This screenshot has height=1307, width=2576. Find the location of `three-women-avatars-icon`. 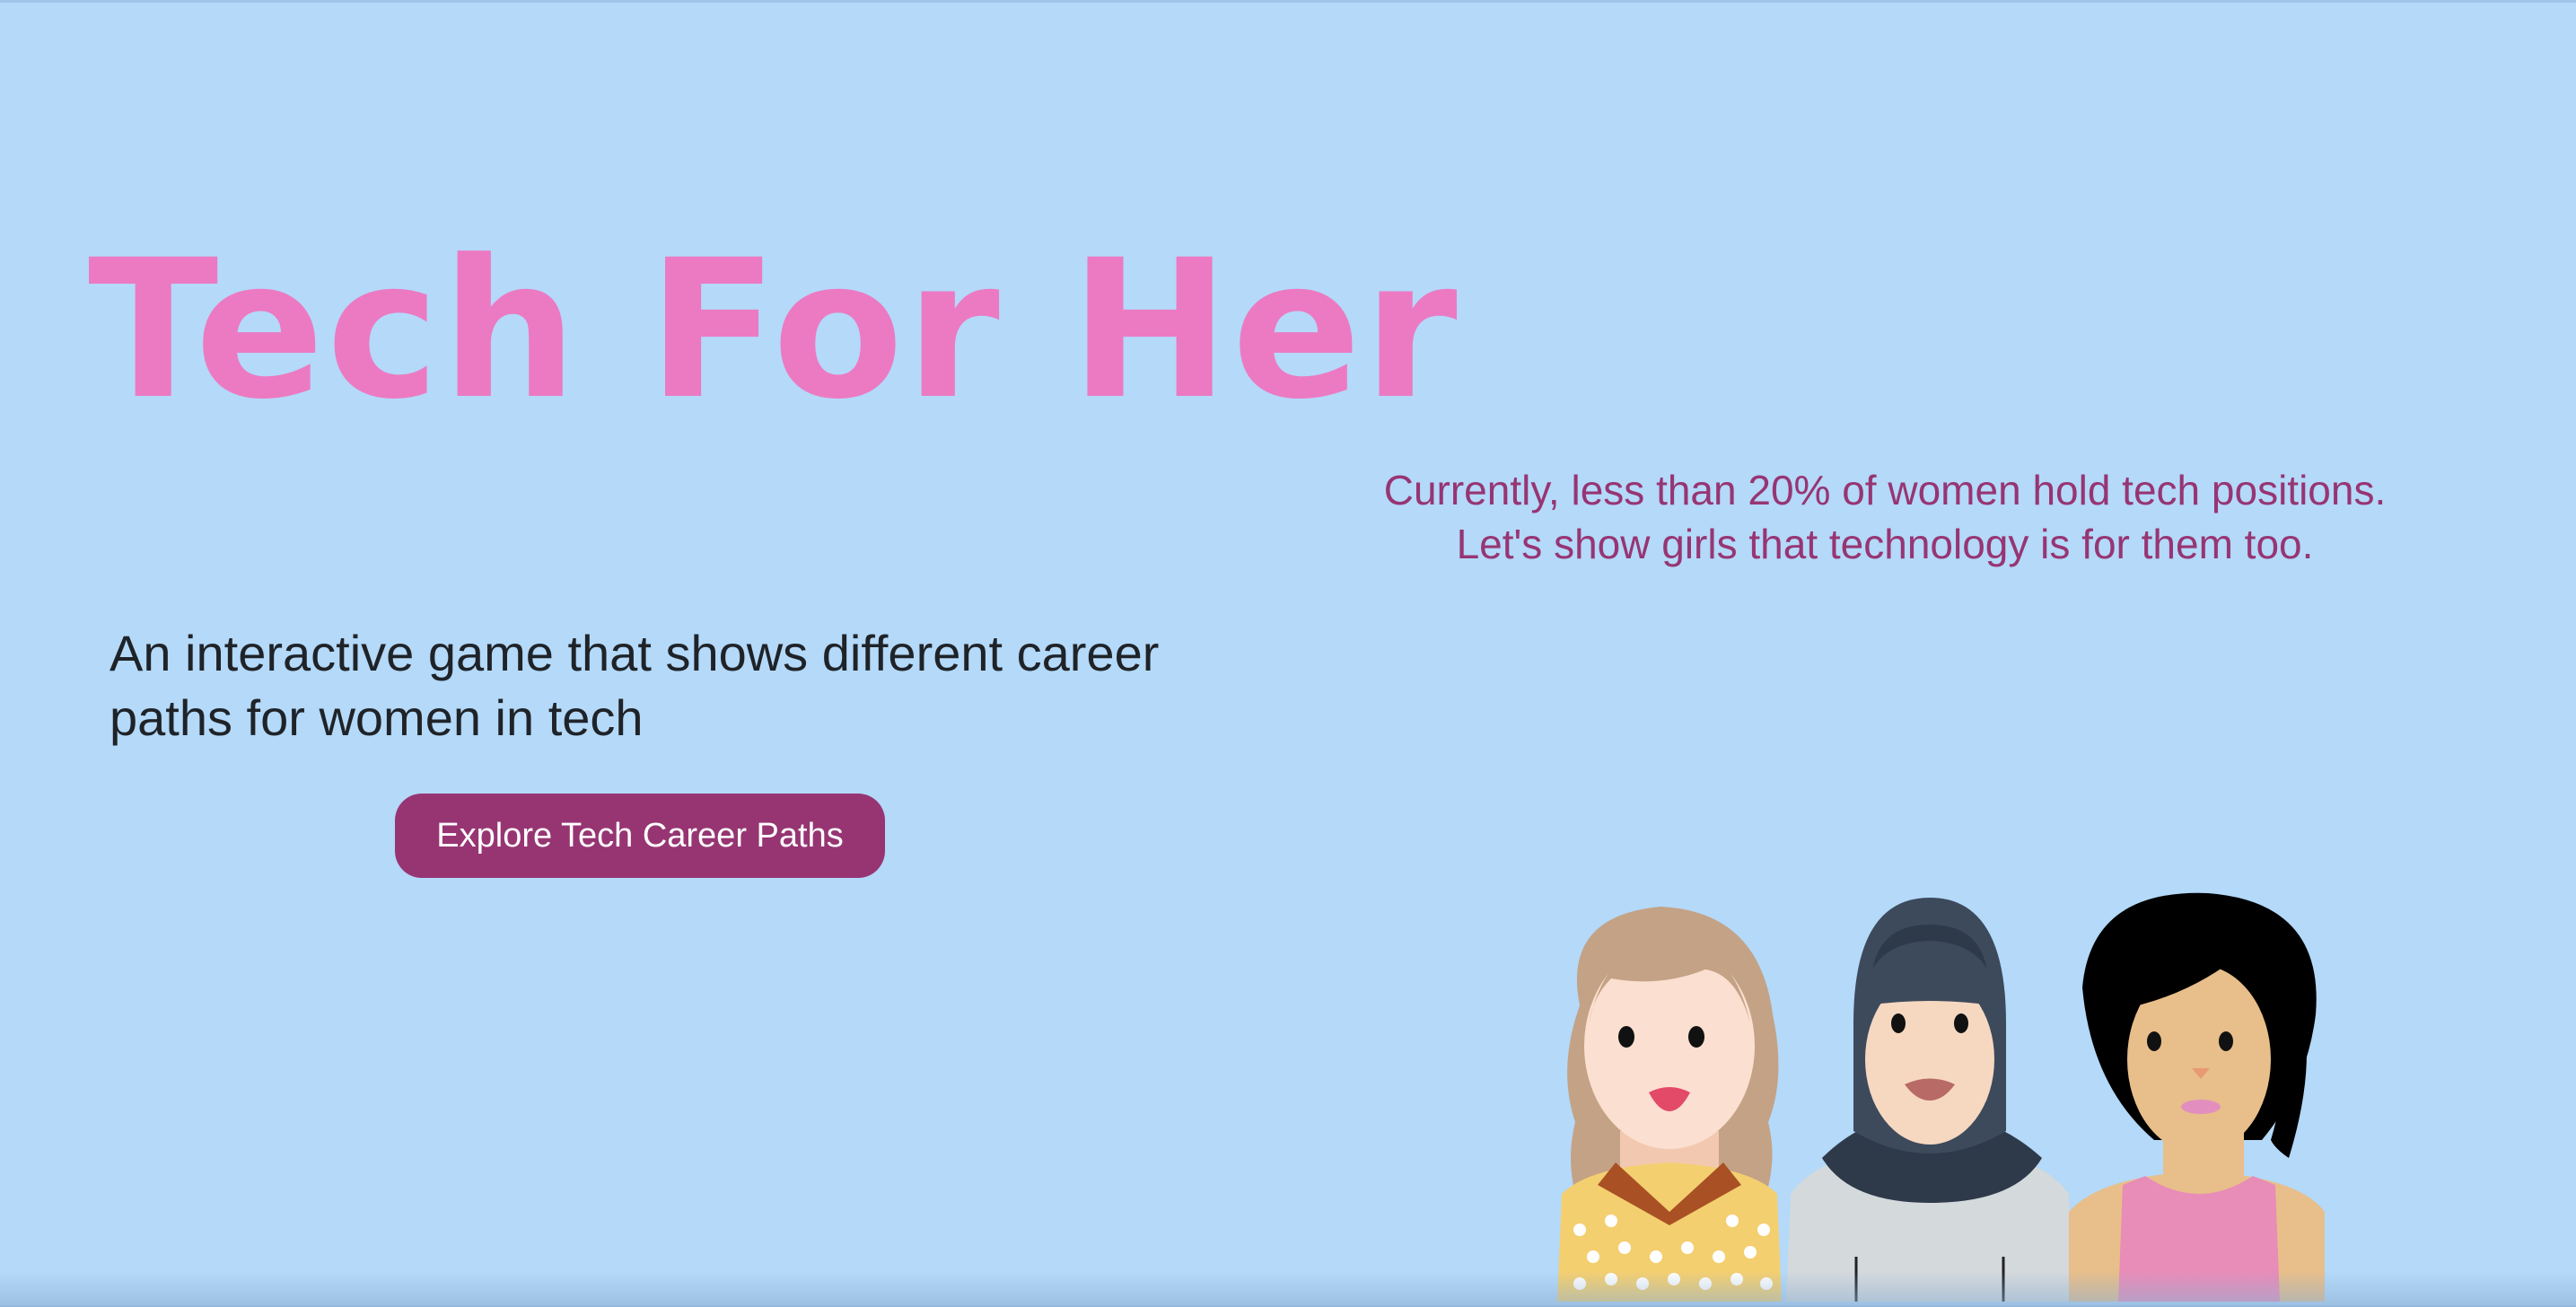

three-women-avatars-icon is located at coordinates (1941, 1097).